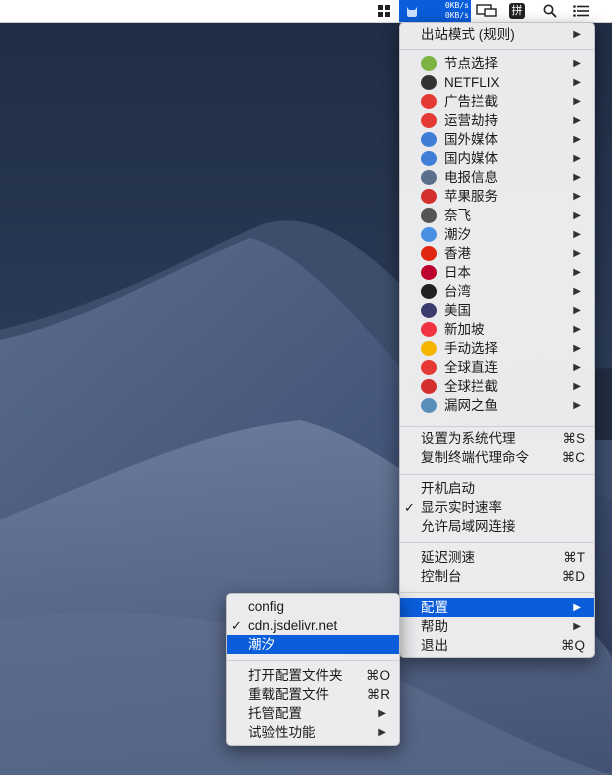 This screenshot has height=775, width=612. Describe the element at coordinates (472, 82) in the screenshot. I see `proxy-group-label: NETFLIX` at that location.